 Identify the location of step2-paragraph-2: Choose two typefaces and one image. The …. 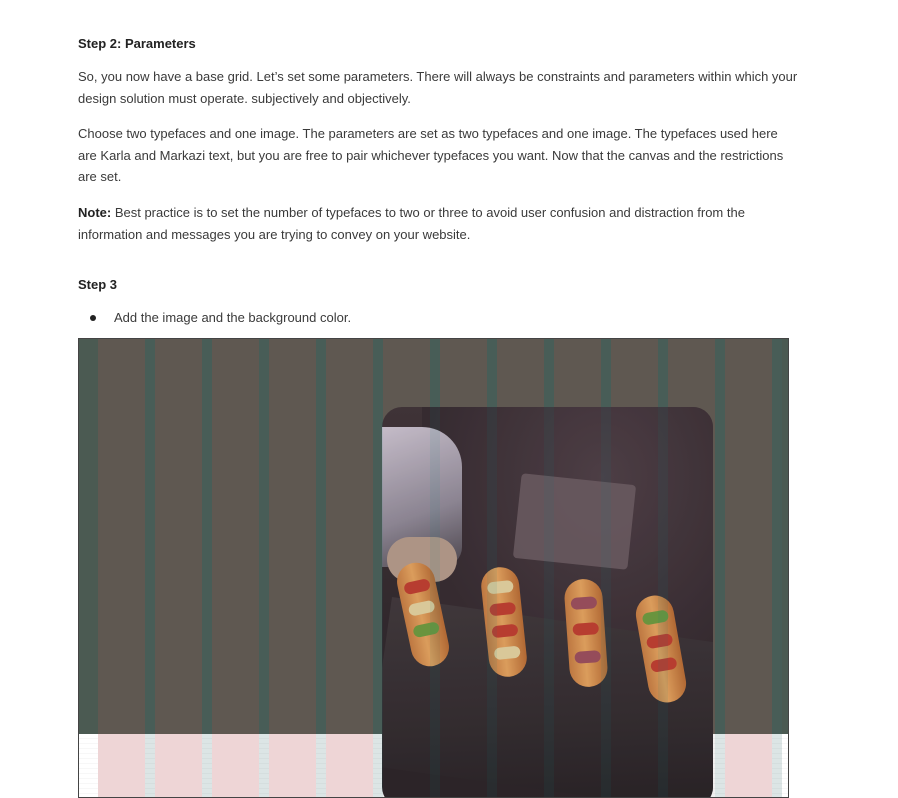
(431, 155).